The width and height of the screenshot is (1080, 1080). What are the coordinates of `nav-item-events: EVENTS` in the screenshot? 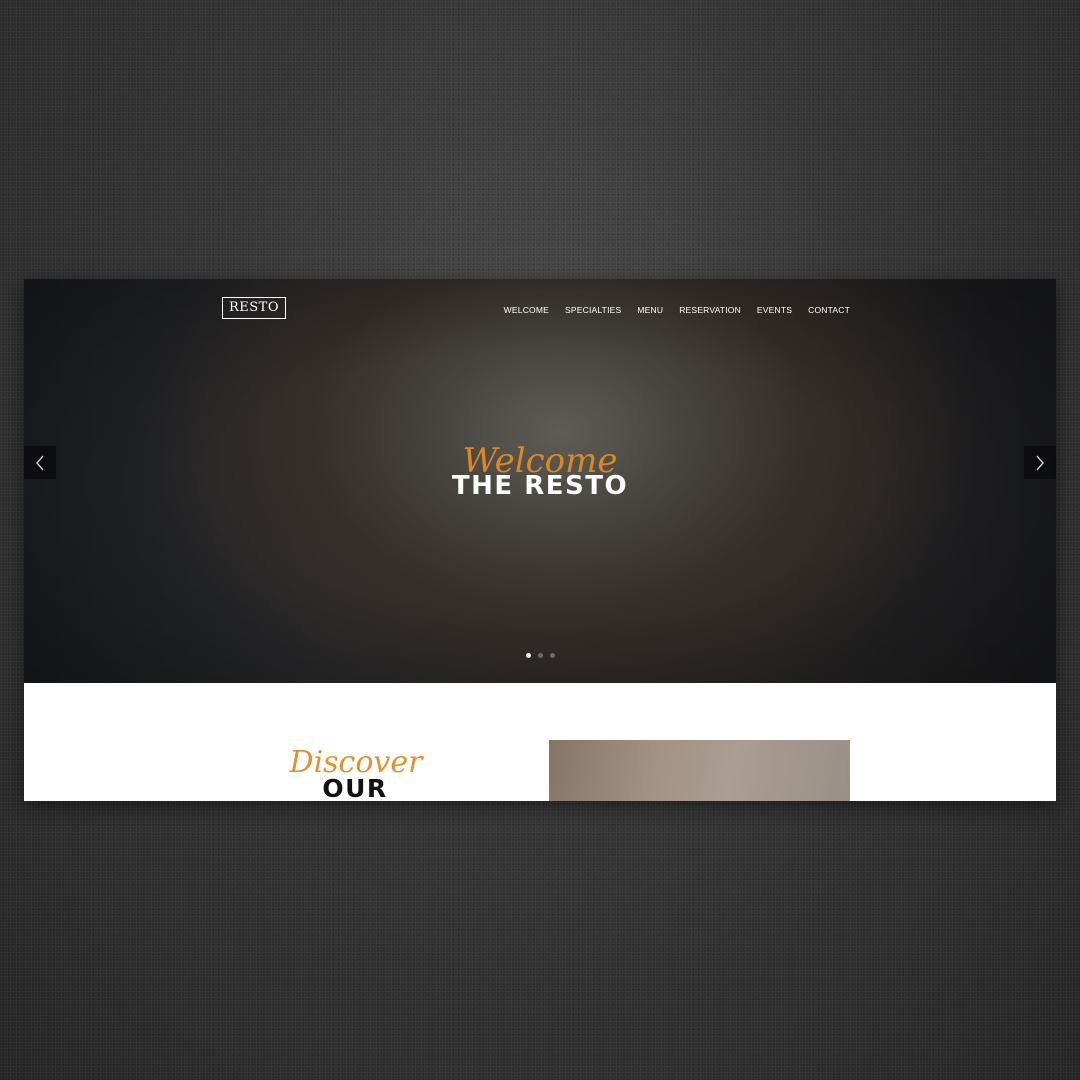 It's located at (774, 310).